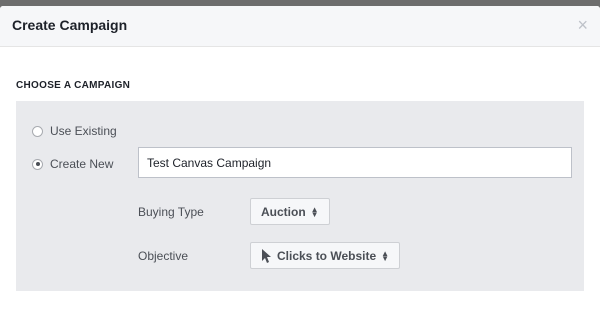 The image size is (600, 314). I want to click on section-heading: CHOOSE A CAMPAIGN, so click(73, 85).